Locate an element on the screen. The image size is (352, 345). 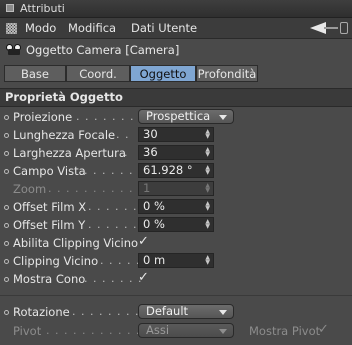
clipping-vicino-field: 0 m ▲ ▼ is located at coordinates (176, 260).